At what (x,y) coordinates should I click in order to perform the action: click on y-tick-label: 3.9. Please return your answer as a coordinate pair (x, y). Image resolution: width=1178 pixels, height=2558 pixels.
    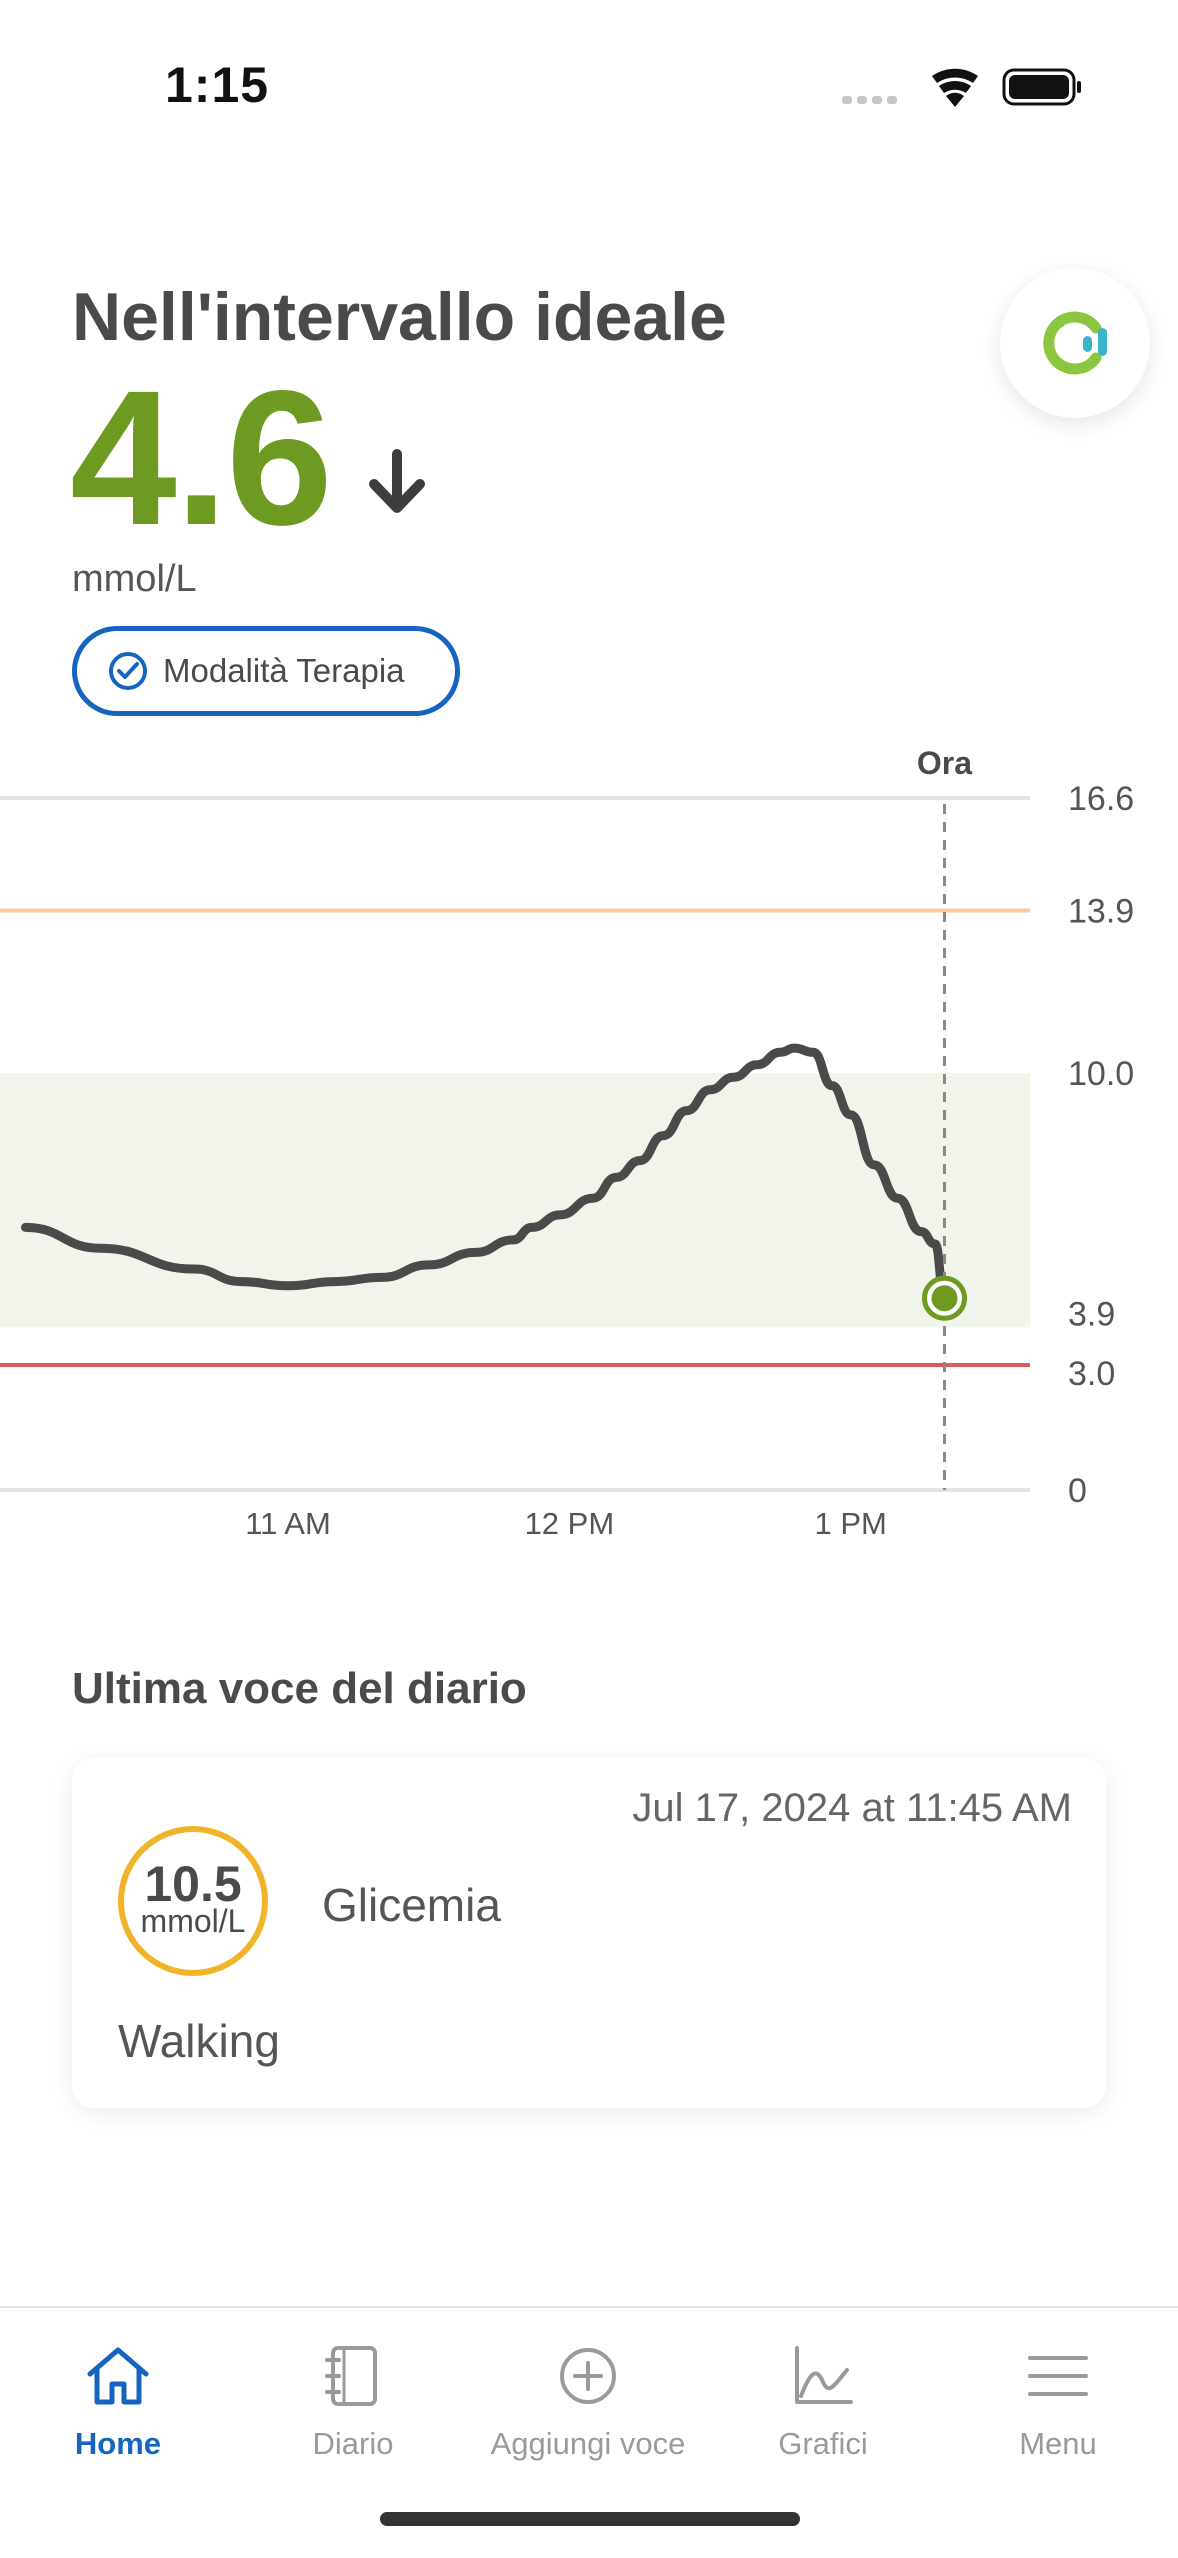
    Looking at the image, I should click on (1091, 1314).